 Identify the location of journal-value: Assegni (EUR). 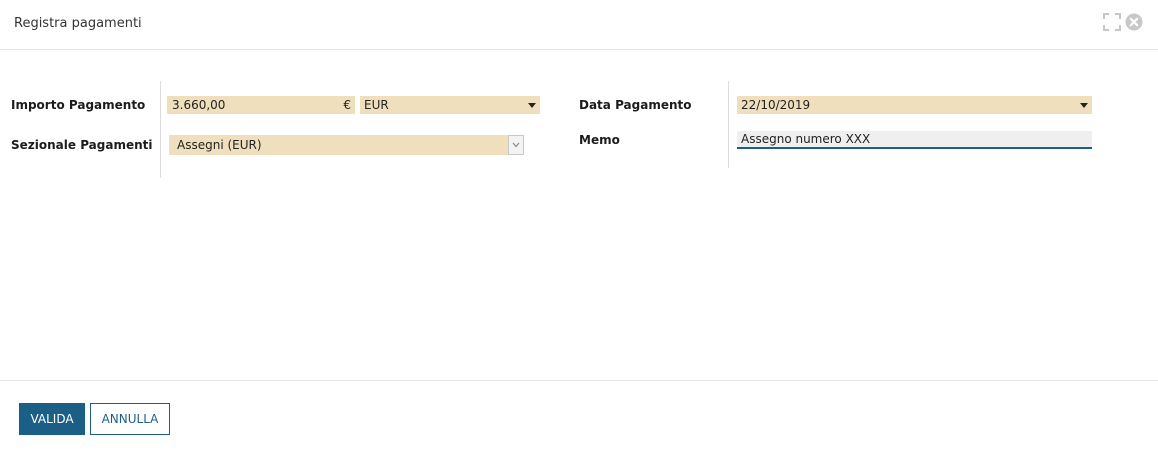
(219, 145).